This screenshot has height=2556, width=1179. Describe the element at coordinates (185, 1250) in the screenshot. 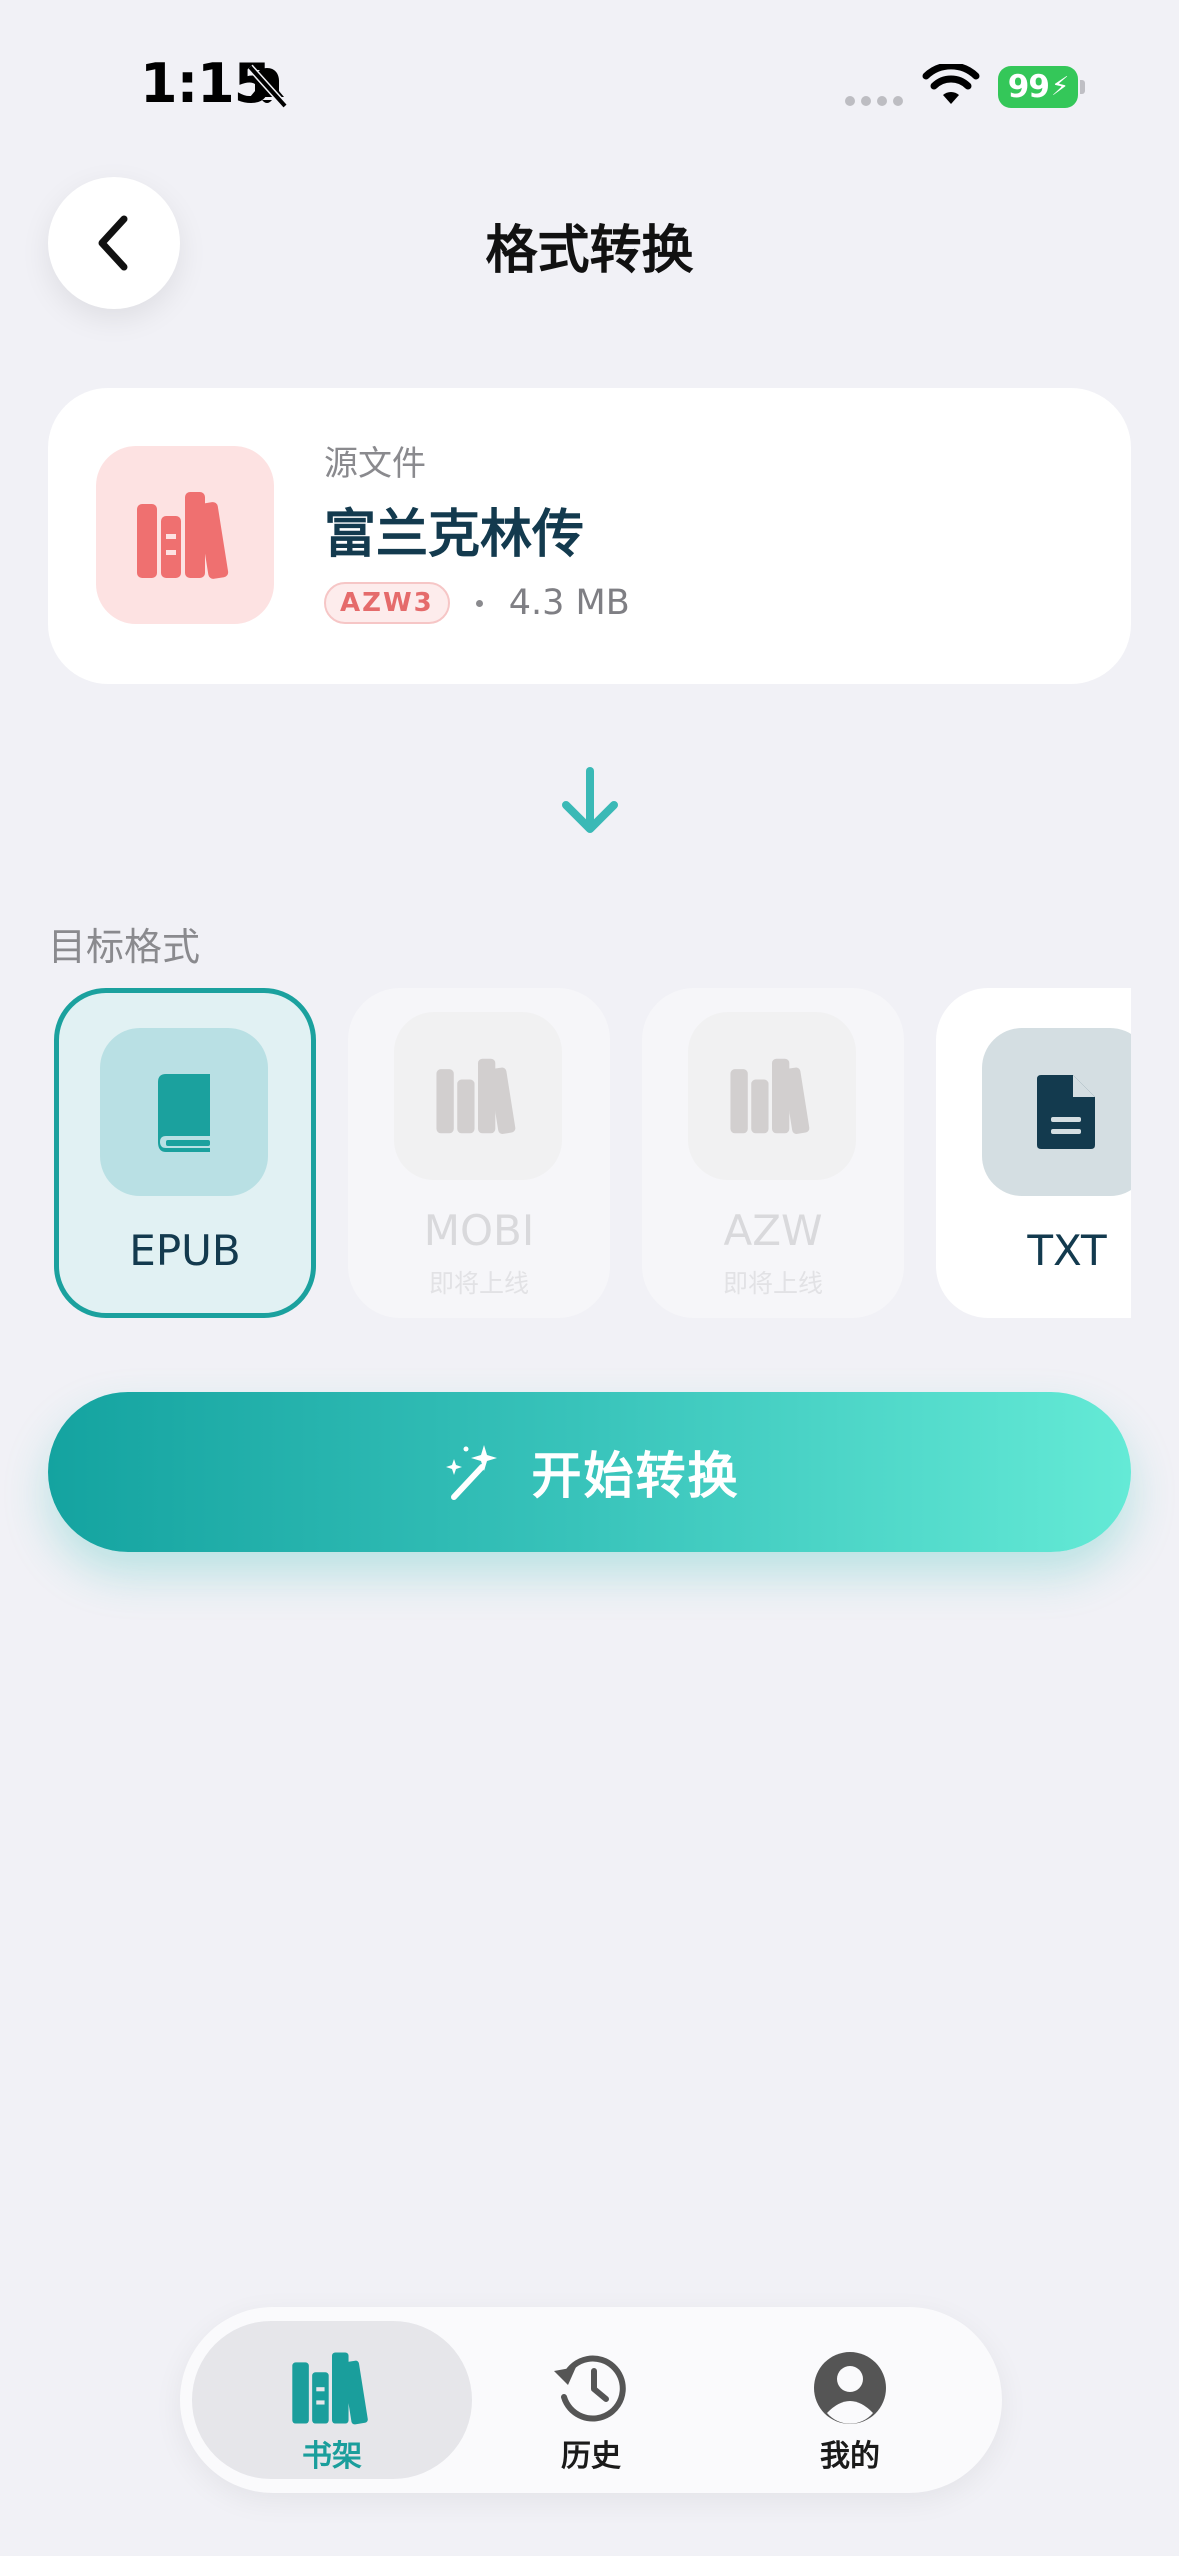

I see `format-name: EPUB` at that location.